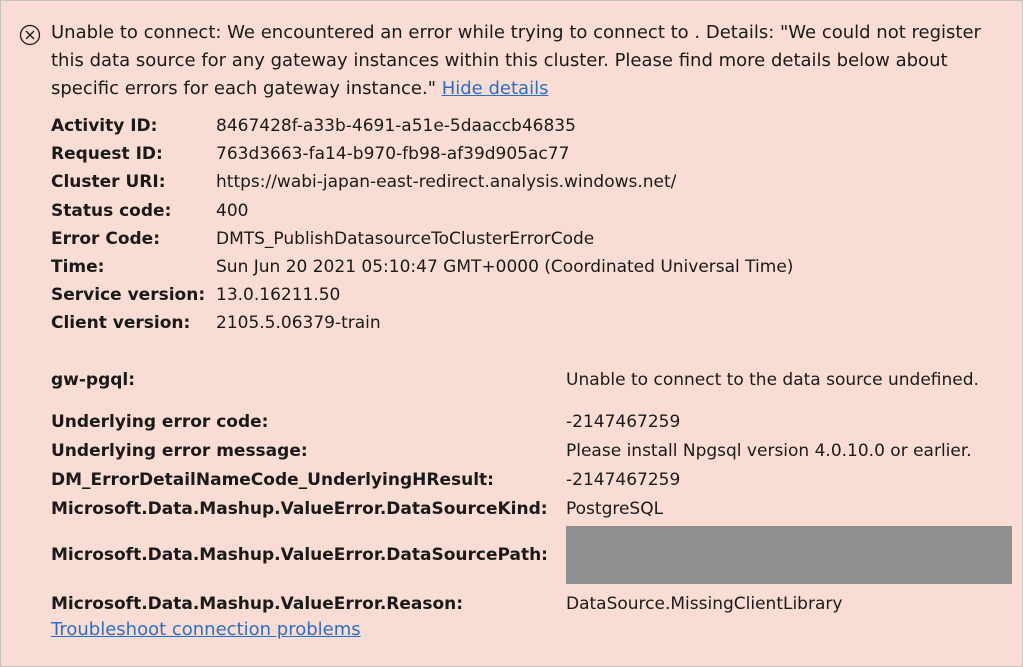 The width and height of the screenshot is (1023, 667). Describe the element at coordinates (121, 323) in the screenshot. I see `client-version-label: Client version:` at that location.